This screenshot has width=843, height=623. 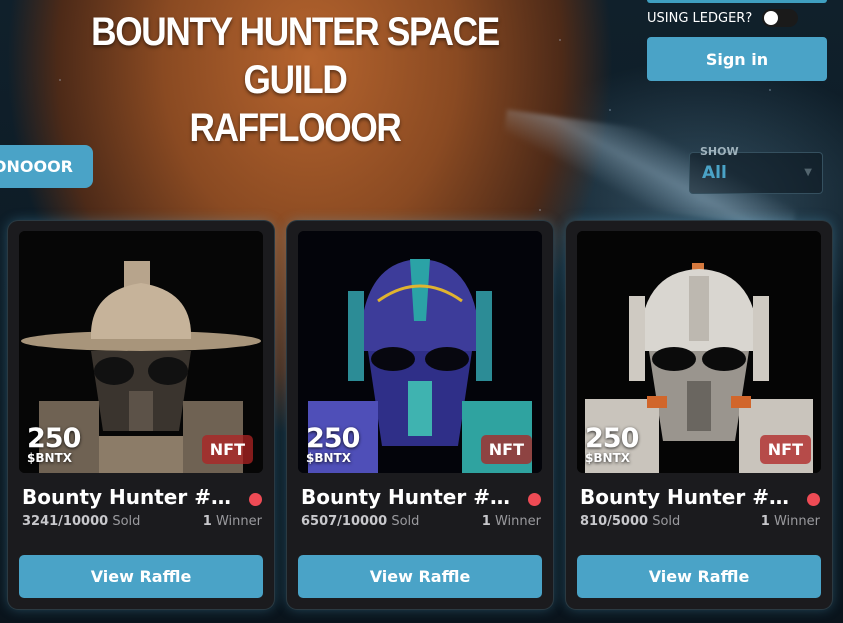 I want to click on card-stats: 3241/10000 Sold 1 Winner, so click(x=142, y=521).